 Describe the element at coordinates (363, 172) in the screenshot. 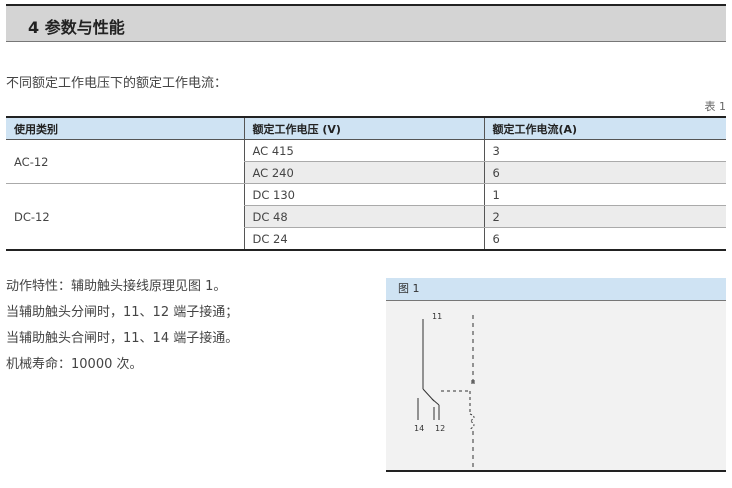

I see `voltage-cell: AC 240` at that location.